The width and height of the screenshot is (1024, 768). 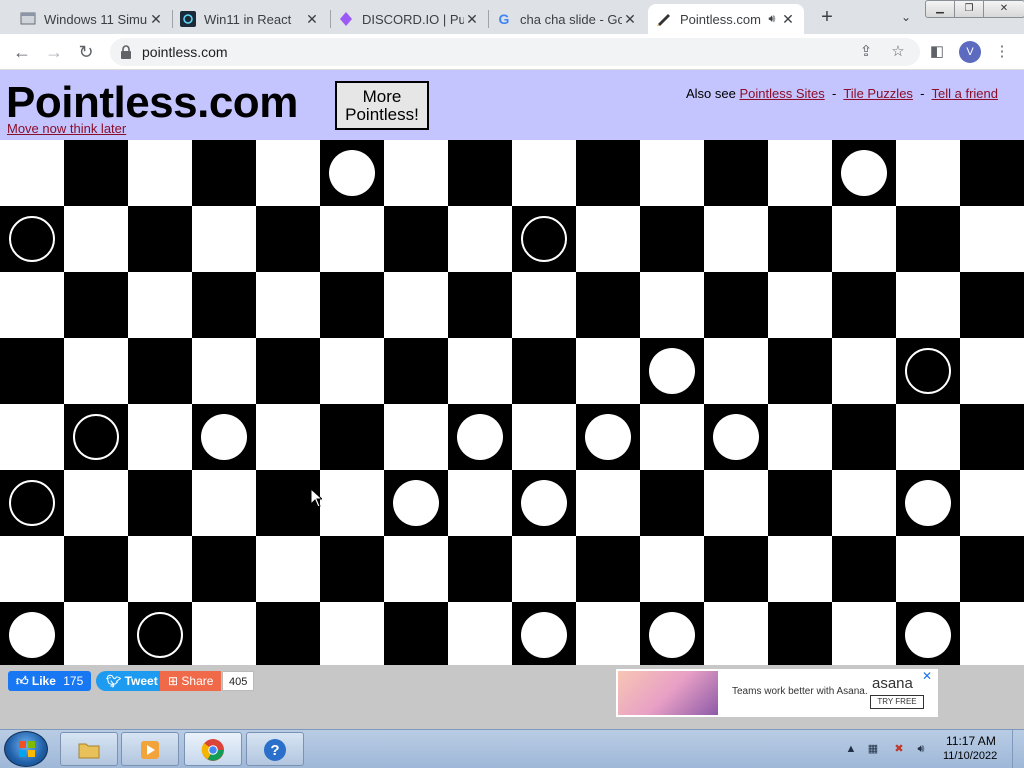 What do you see at coordinates (937, 52) in the screenshot?
I see `side-panel-icon: ◧` at bounding box center [937, 52].